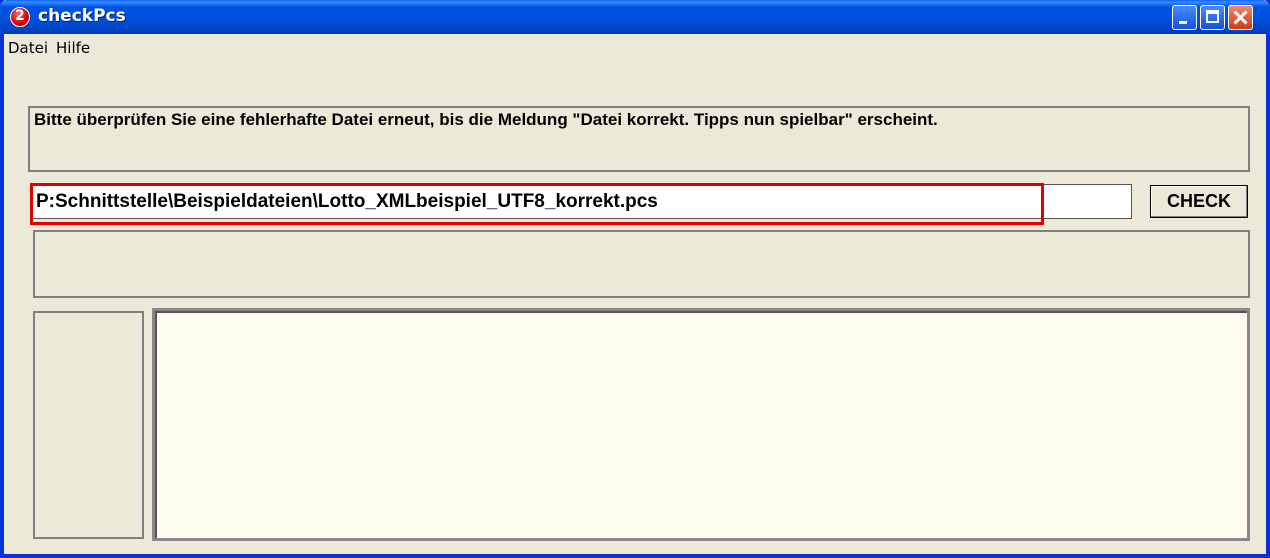 The height and width of the screenshot is (558, 1270). I want to click on maximize-icon, so click(1212, 17).